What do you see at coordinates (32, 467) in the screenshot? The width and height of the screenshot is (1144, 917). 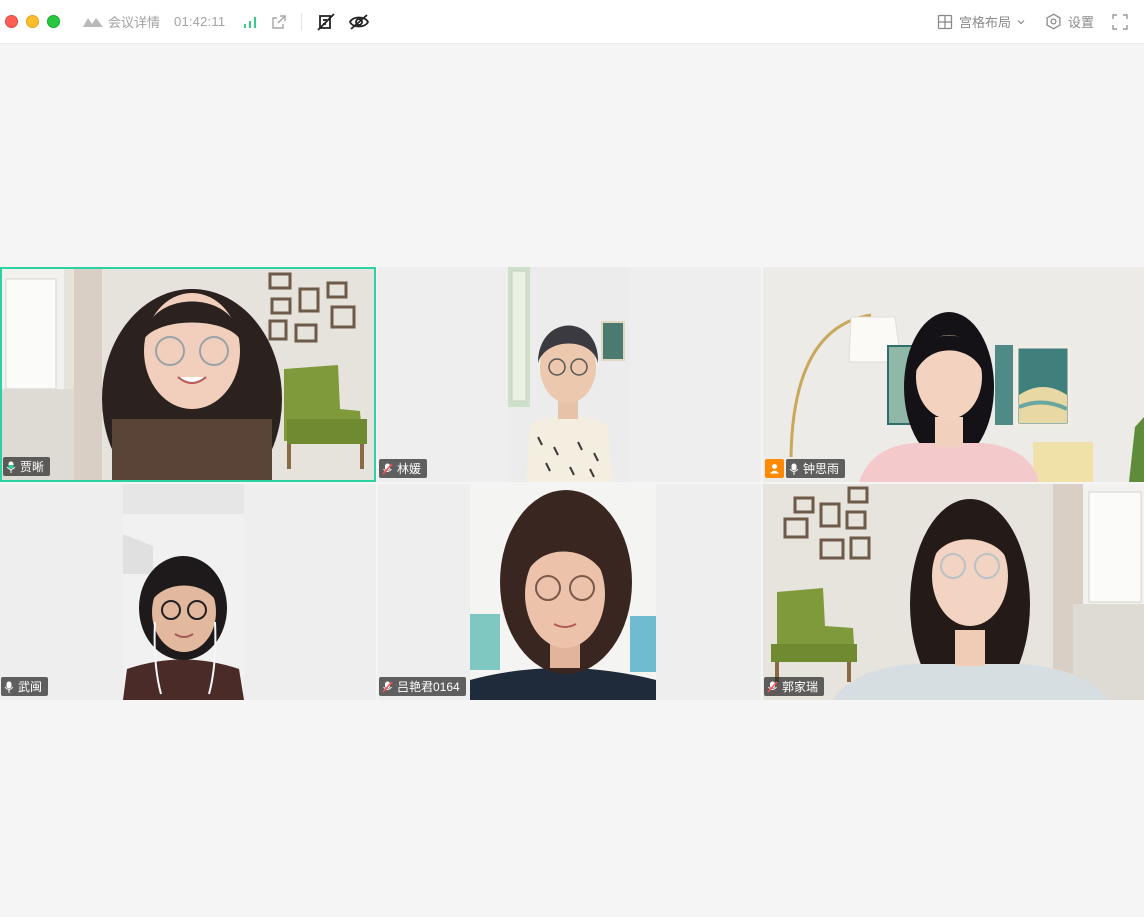 I see `participant-name: 贾晰` at bounding box center [32, 467].